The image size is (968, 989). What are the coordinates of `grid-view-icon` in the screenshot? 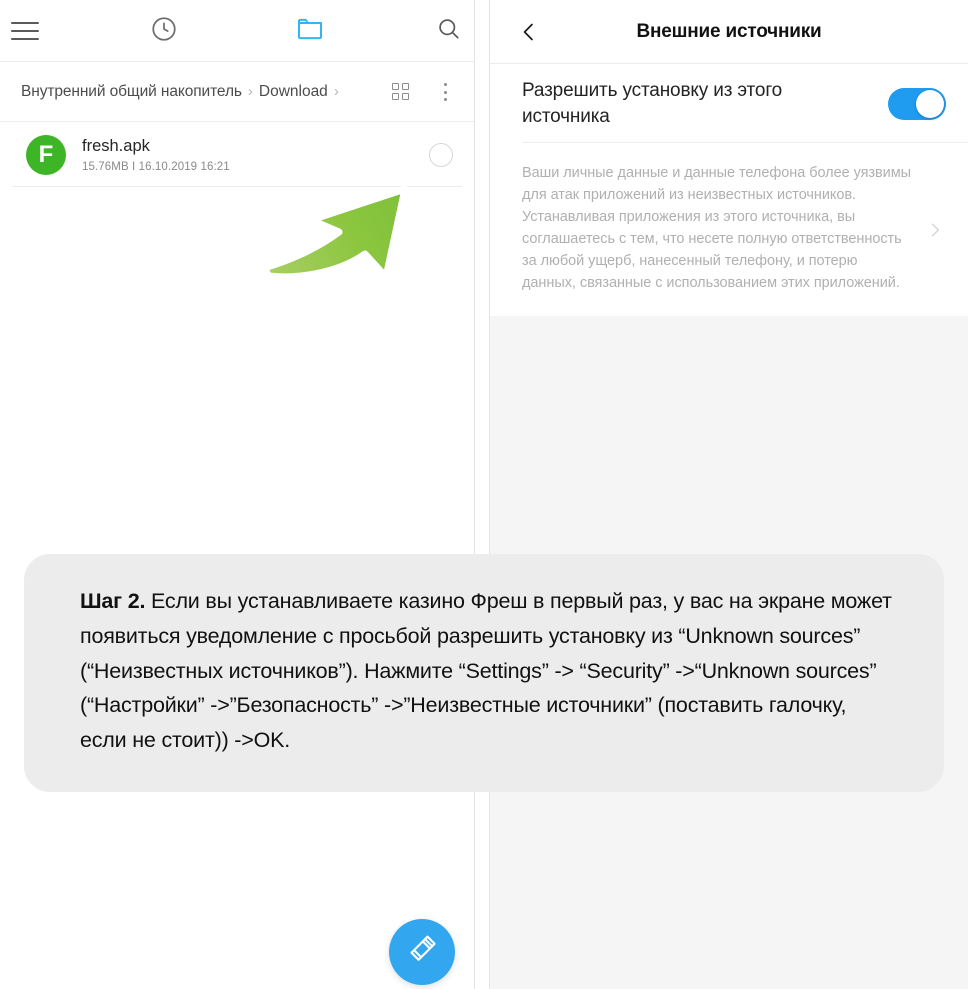 It's located at (401, 92).